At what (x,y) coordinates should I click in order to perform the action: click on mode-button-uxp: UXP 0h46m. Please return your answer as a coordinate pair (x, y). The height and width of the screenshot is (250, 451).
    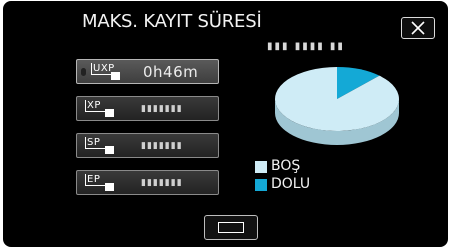
    Looking at the image, I should click on (147, 71).